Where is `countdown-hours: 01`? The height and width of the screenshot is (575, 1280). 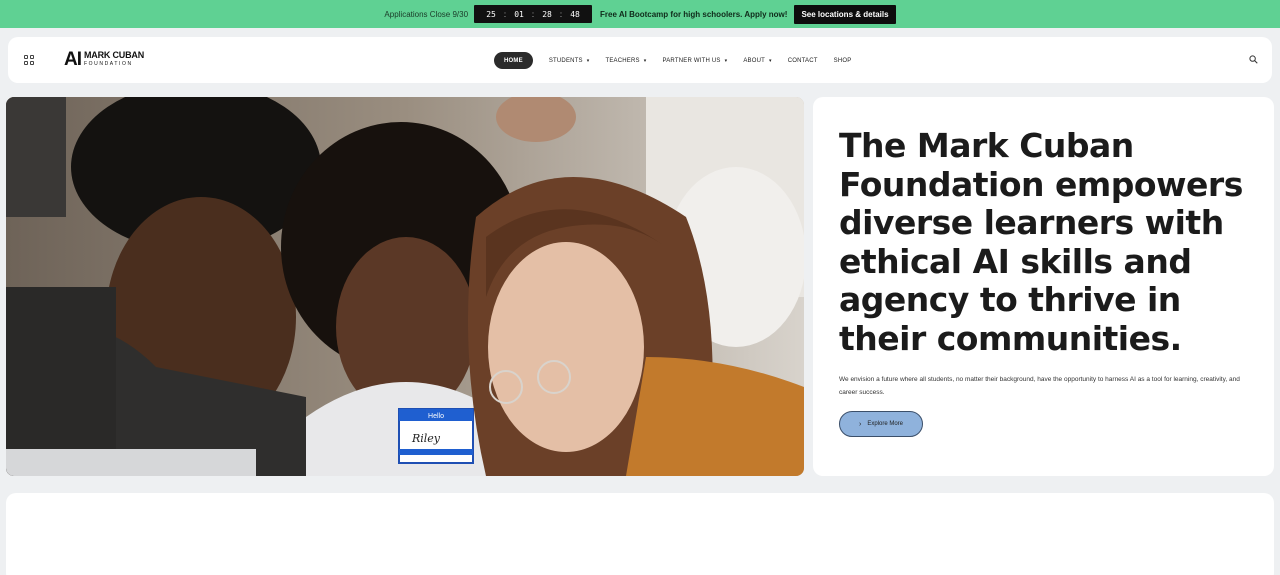 countdown-hours: 01 is located at coordinates (519, 14).